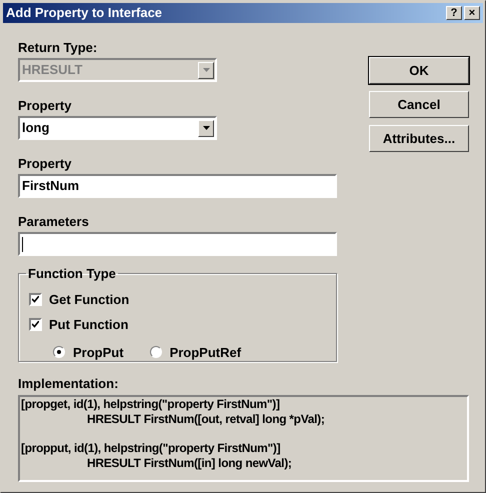 This screenshot has height=493, width=486. Describe the element at coordinates (177, 244) in the screenshot. I see `text-field` at that location.